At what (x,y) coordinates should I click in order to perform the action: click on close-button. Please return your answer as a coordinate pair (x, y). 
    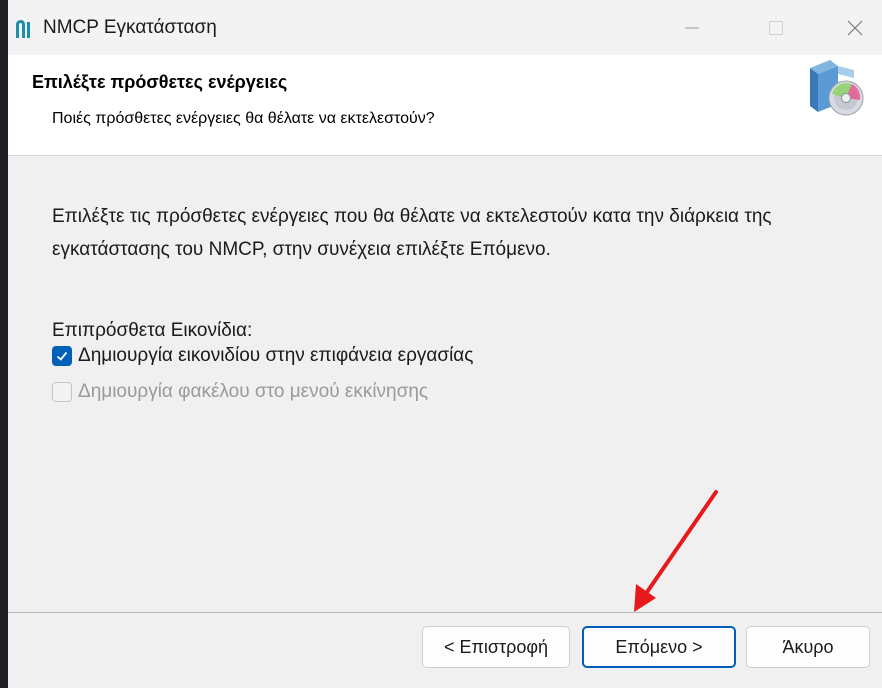
    Looking at the image, I should click on (854, 27).